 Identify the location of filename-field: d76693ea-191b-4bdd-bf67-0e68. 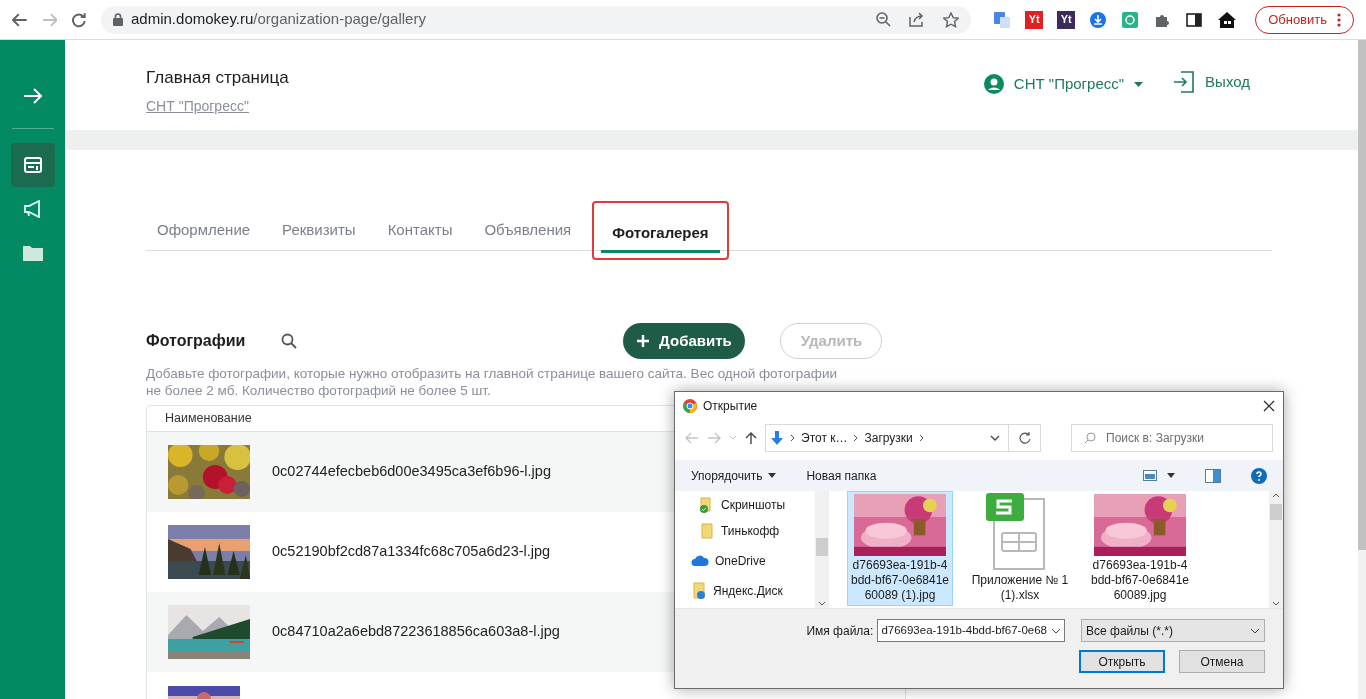
(971, 630).